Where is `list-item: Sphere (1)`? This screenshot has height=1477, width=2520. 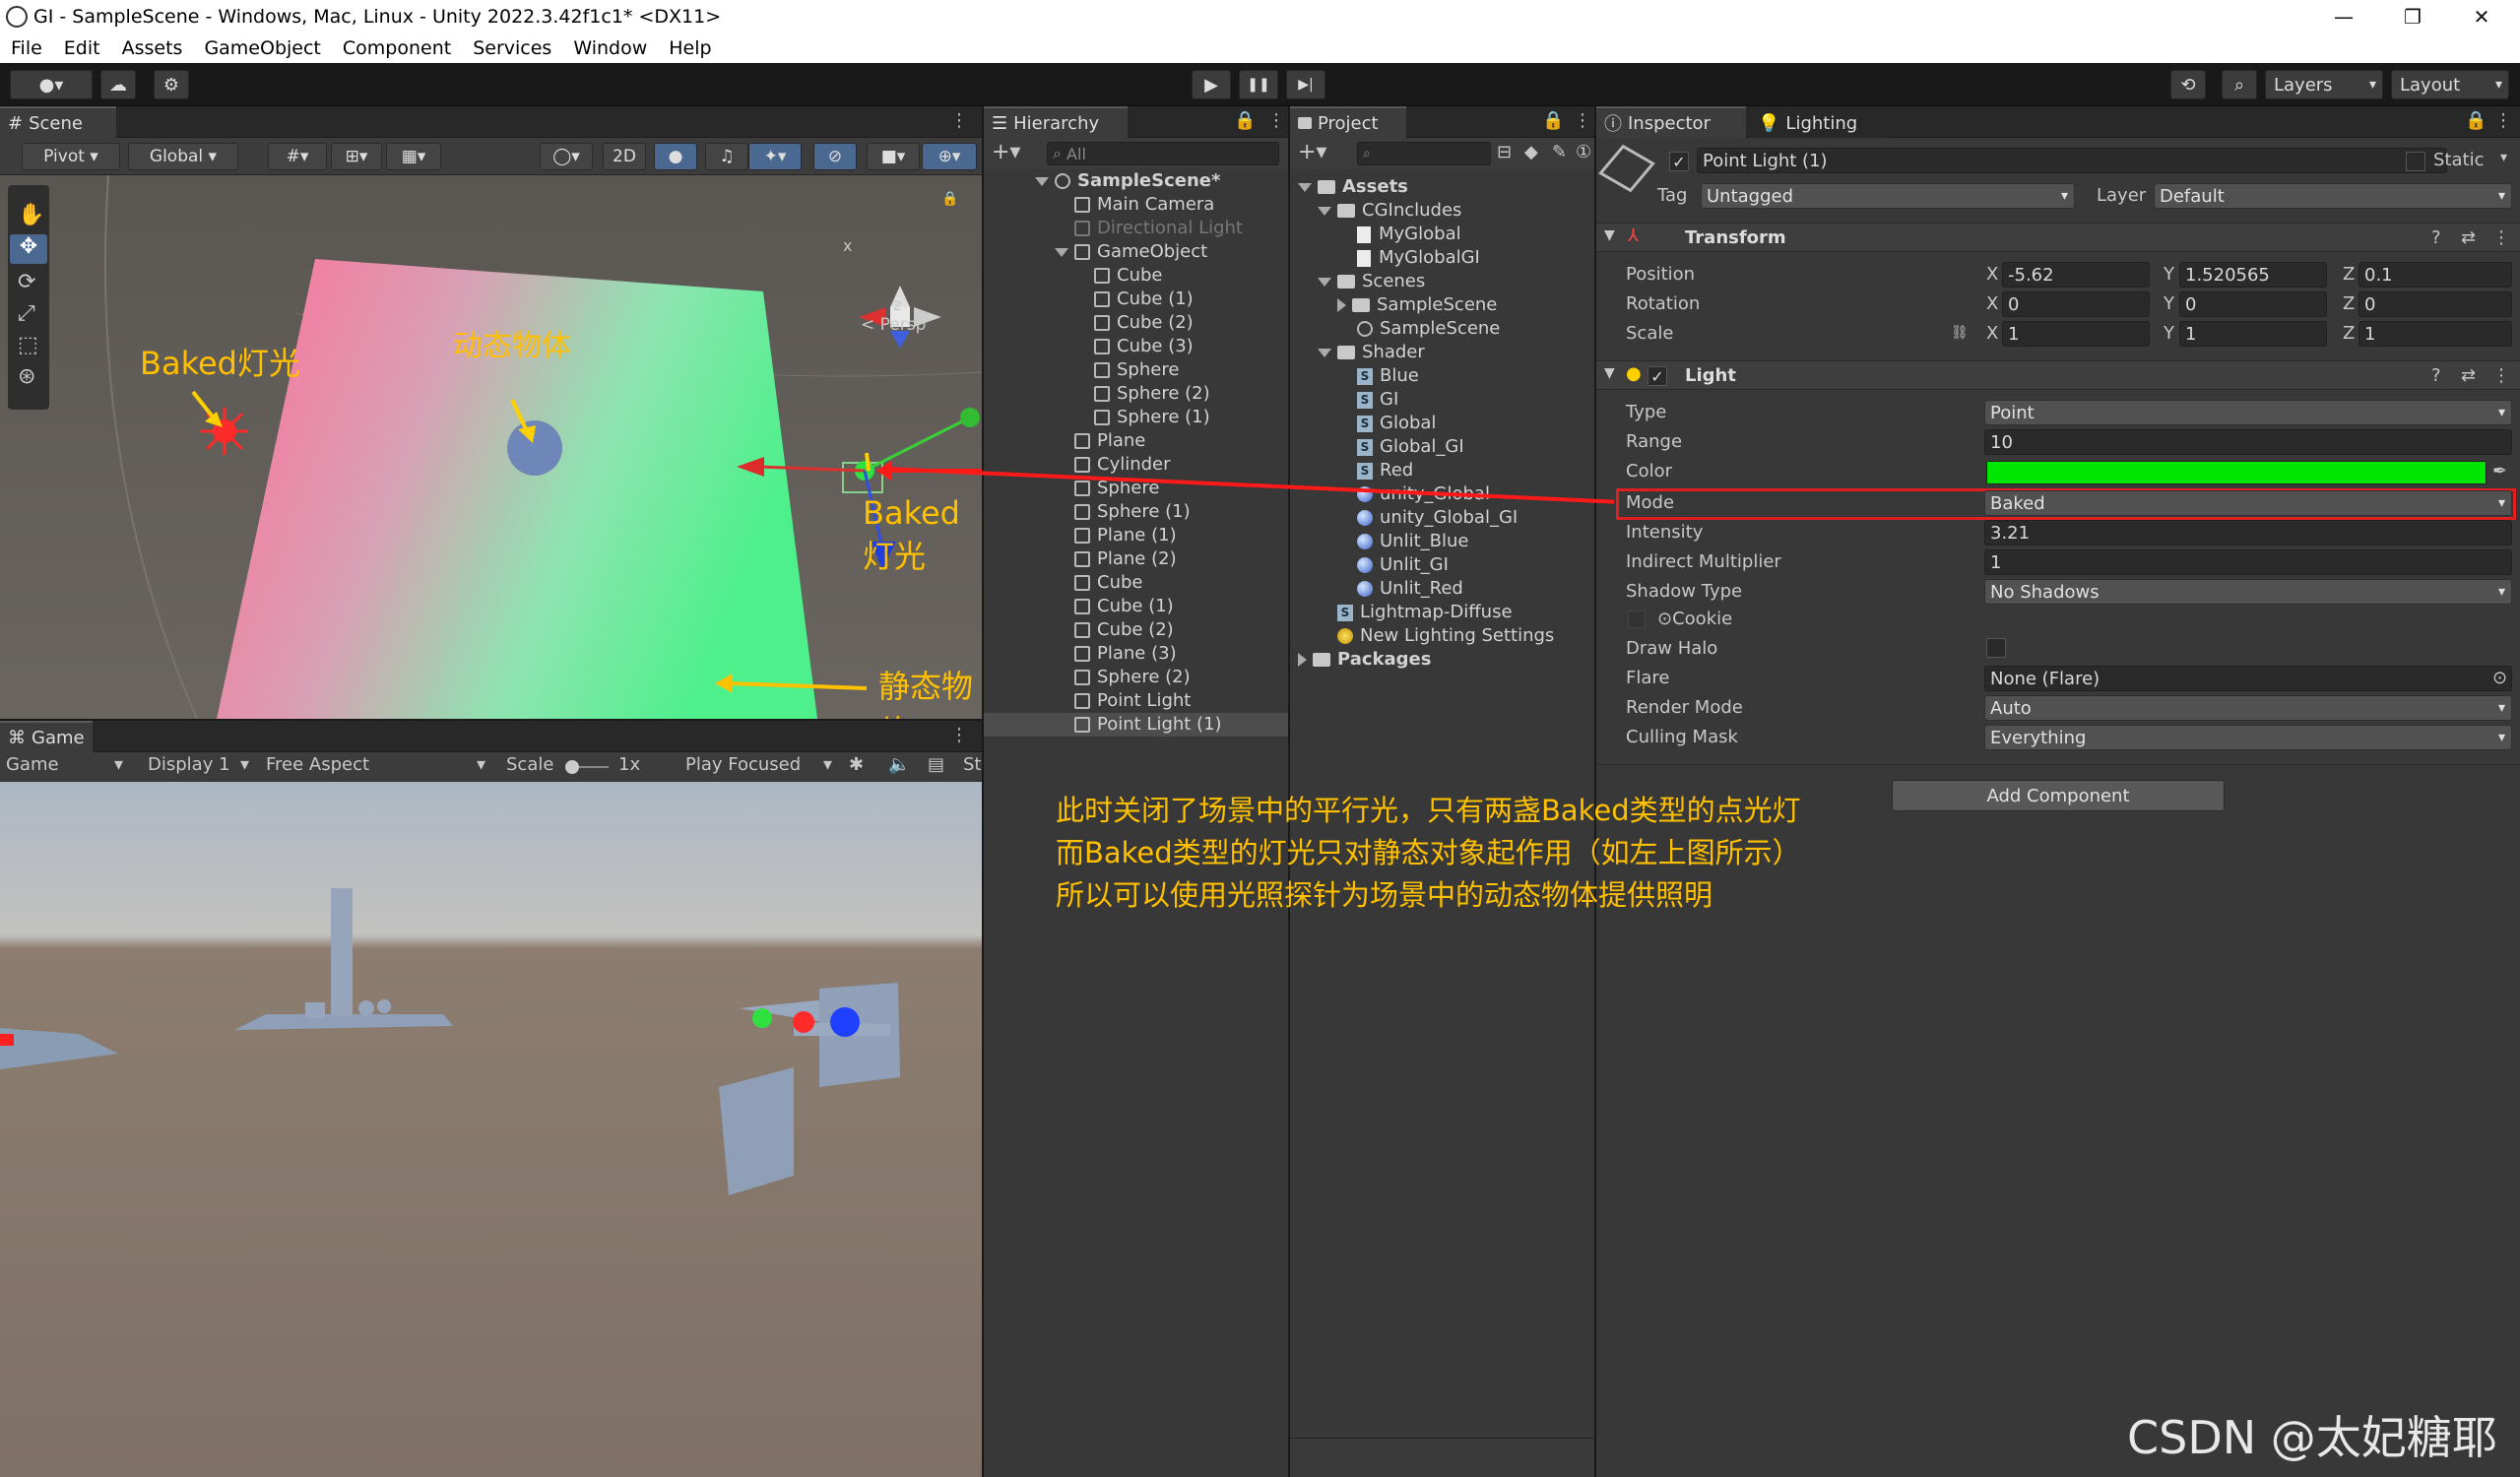
list-item: Sphere (1) is located at coordinates (1132, 512).